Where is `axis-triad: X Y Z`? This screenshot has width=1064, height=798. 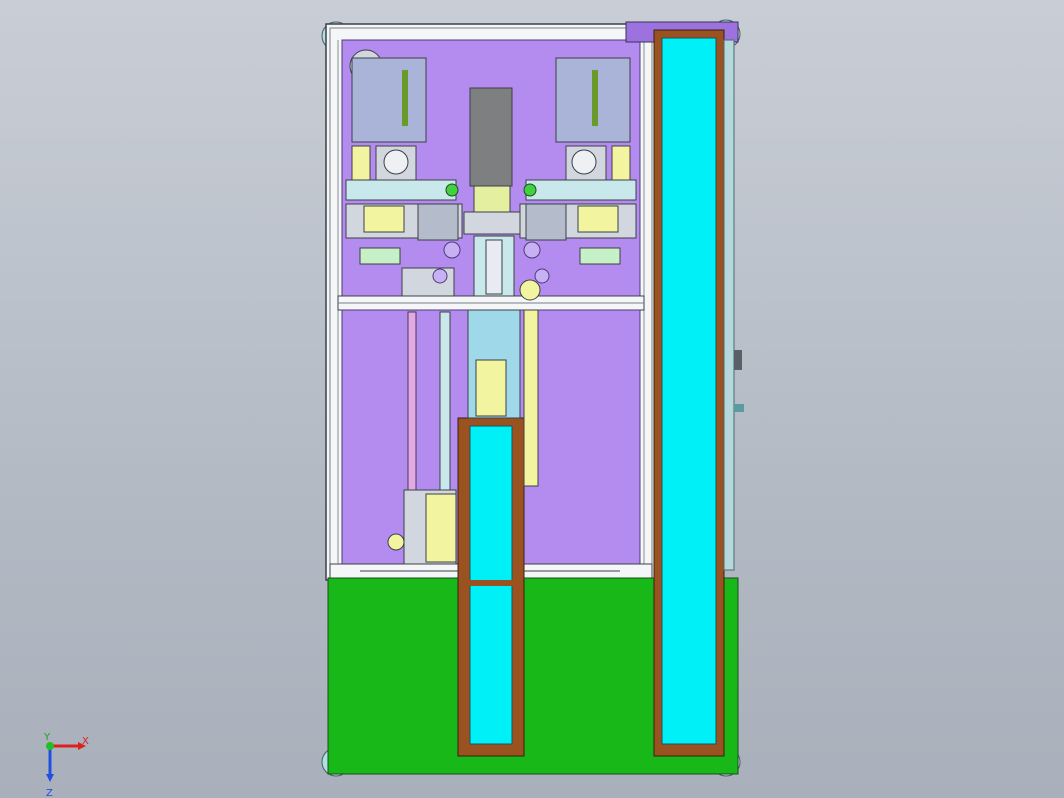 axis-triad: X Y Z is located at coordinates (66, 765).